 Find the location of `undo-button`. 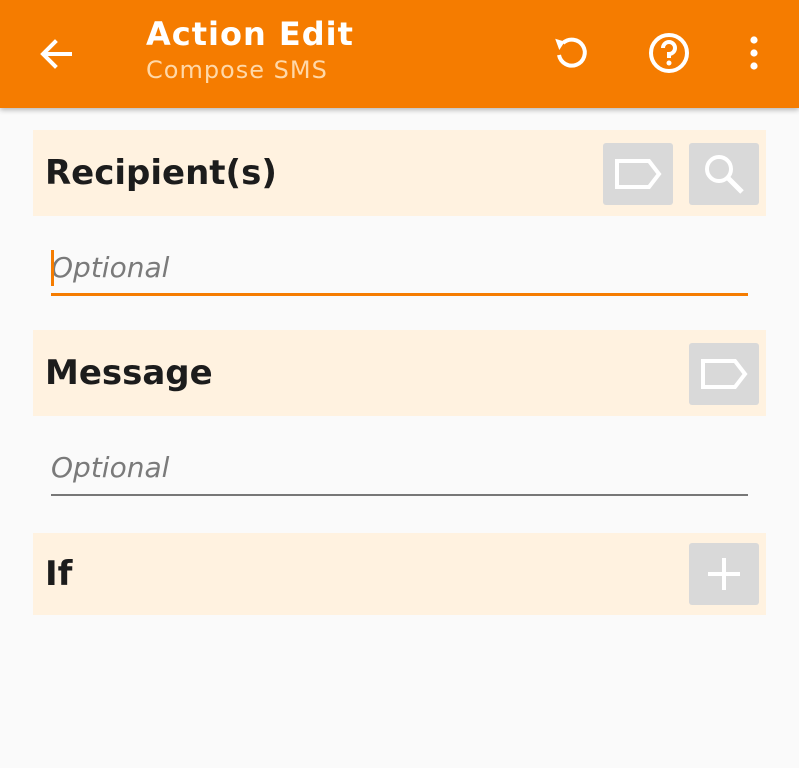

undo-button is located at coordinates (571, 53).